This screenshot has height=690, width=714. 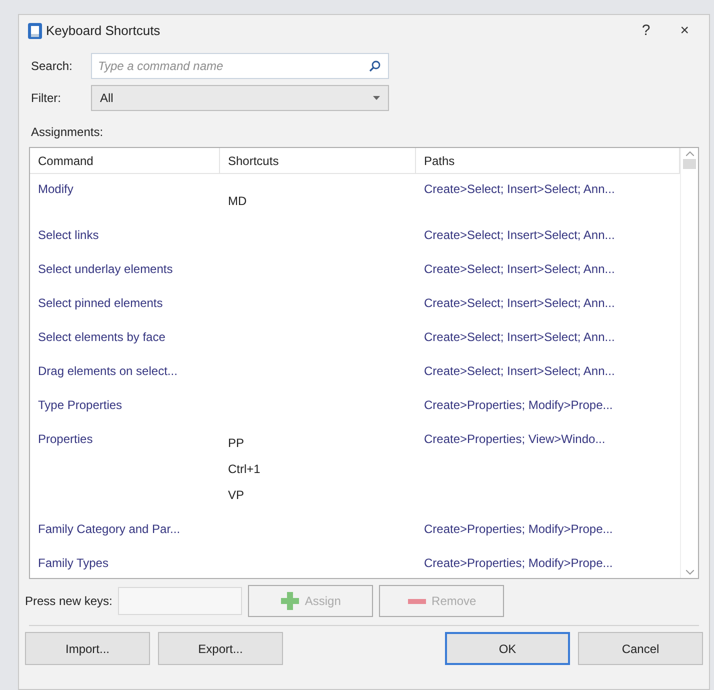 I want to click on command-name: Family Types, so click(x=73, y=563).